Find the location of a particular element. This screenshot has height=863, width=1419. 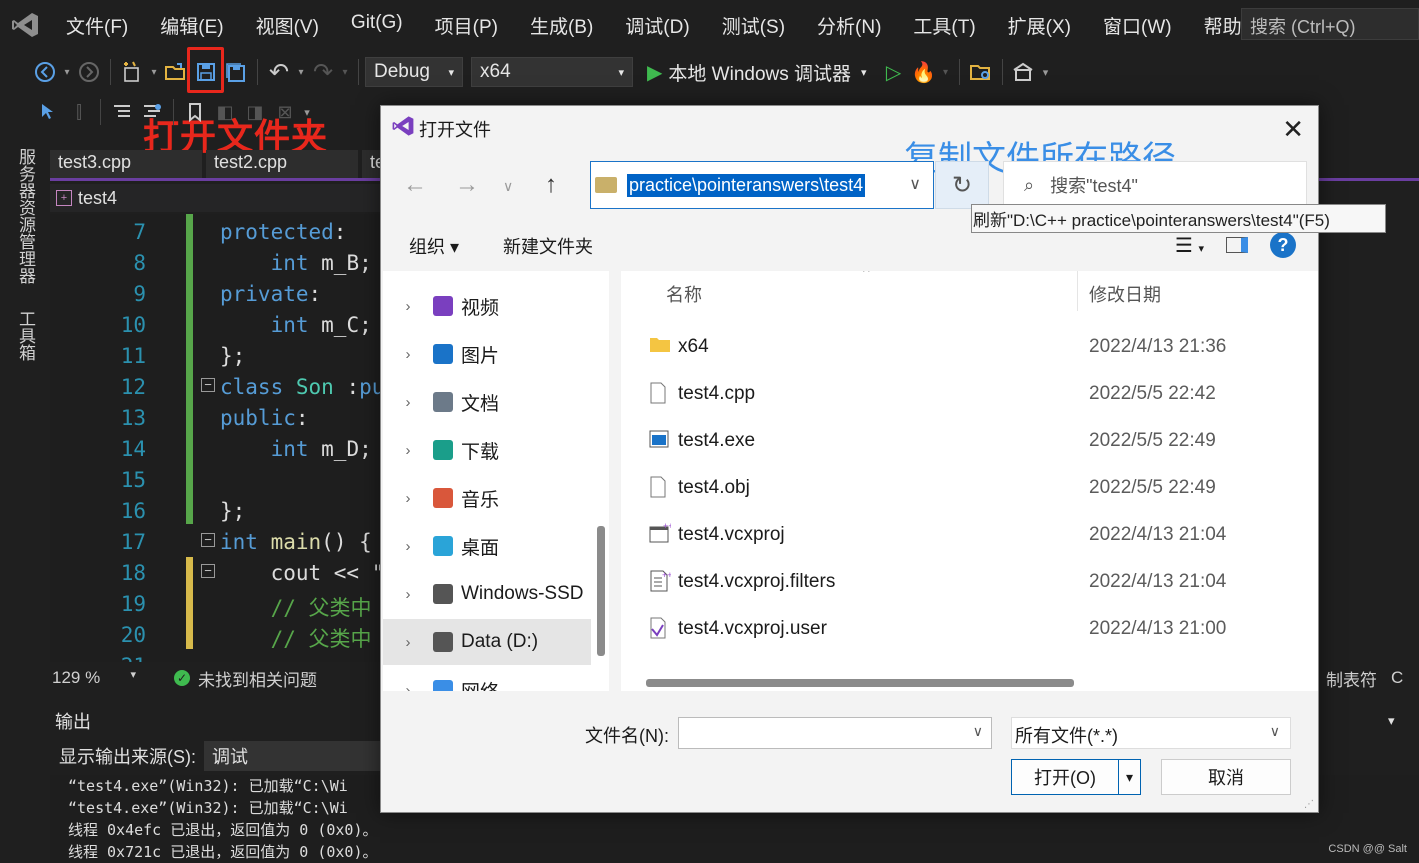

new-project-icon is located at coordinates (132, 72).